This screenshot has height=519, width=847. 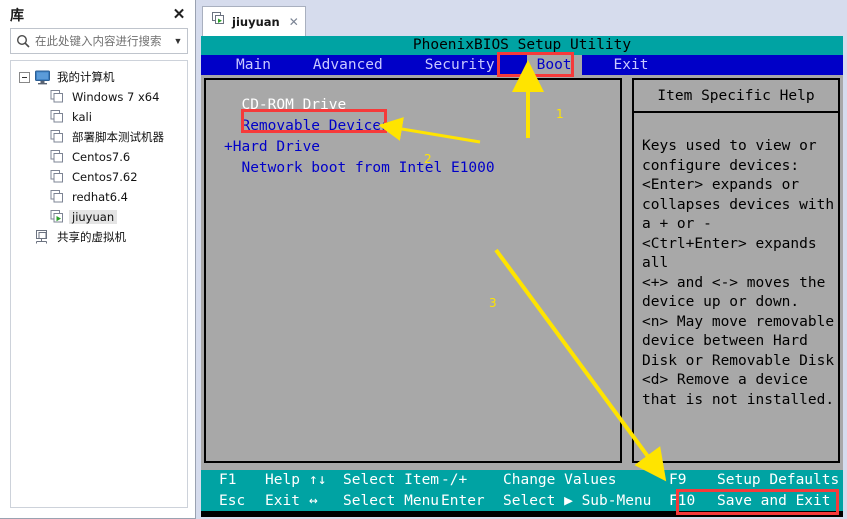 I want to click on footer-key-description: Save and Exit, so click(x=774, y=501).